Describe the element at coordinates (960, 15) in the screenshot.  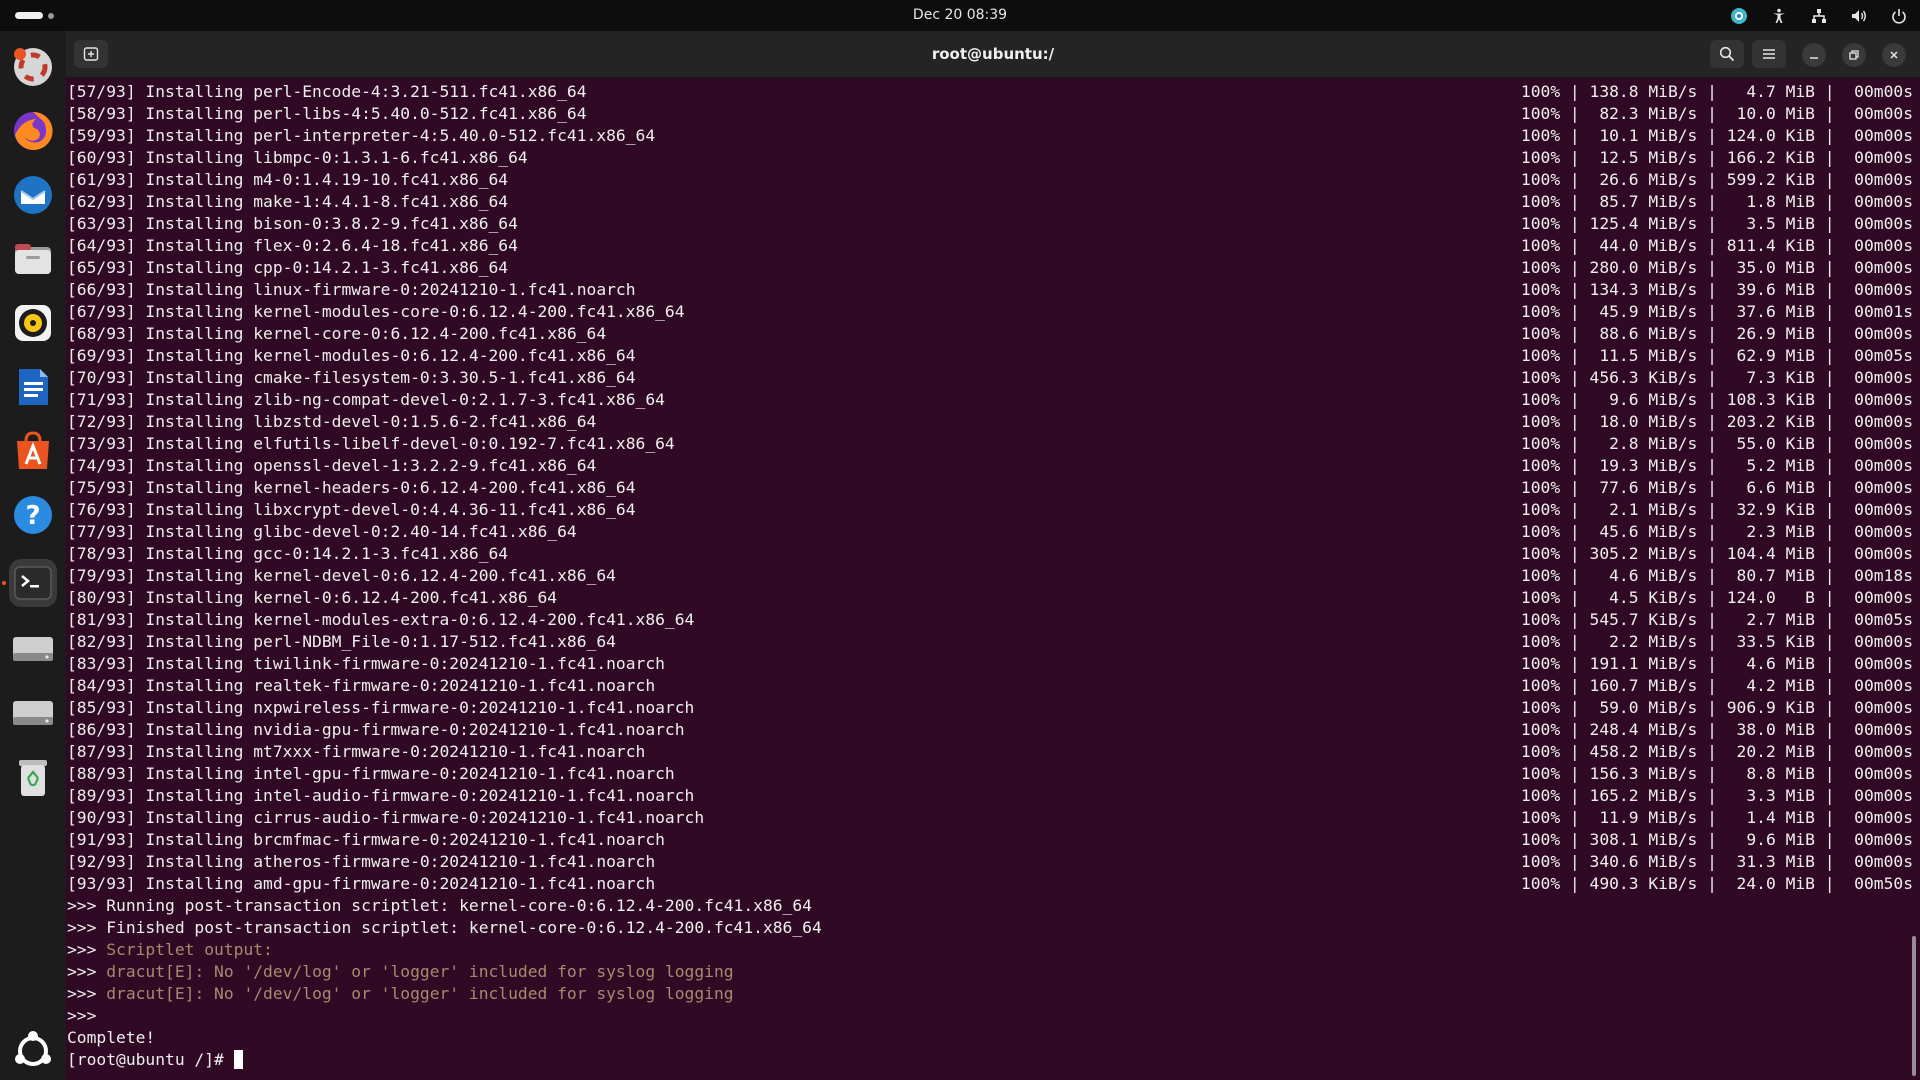
I see `clock: Dec 20 08:39` at that location.